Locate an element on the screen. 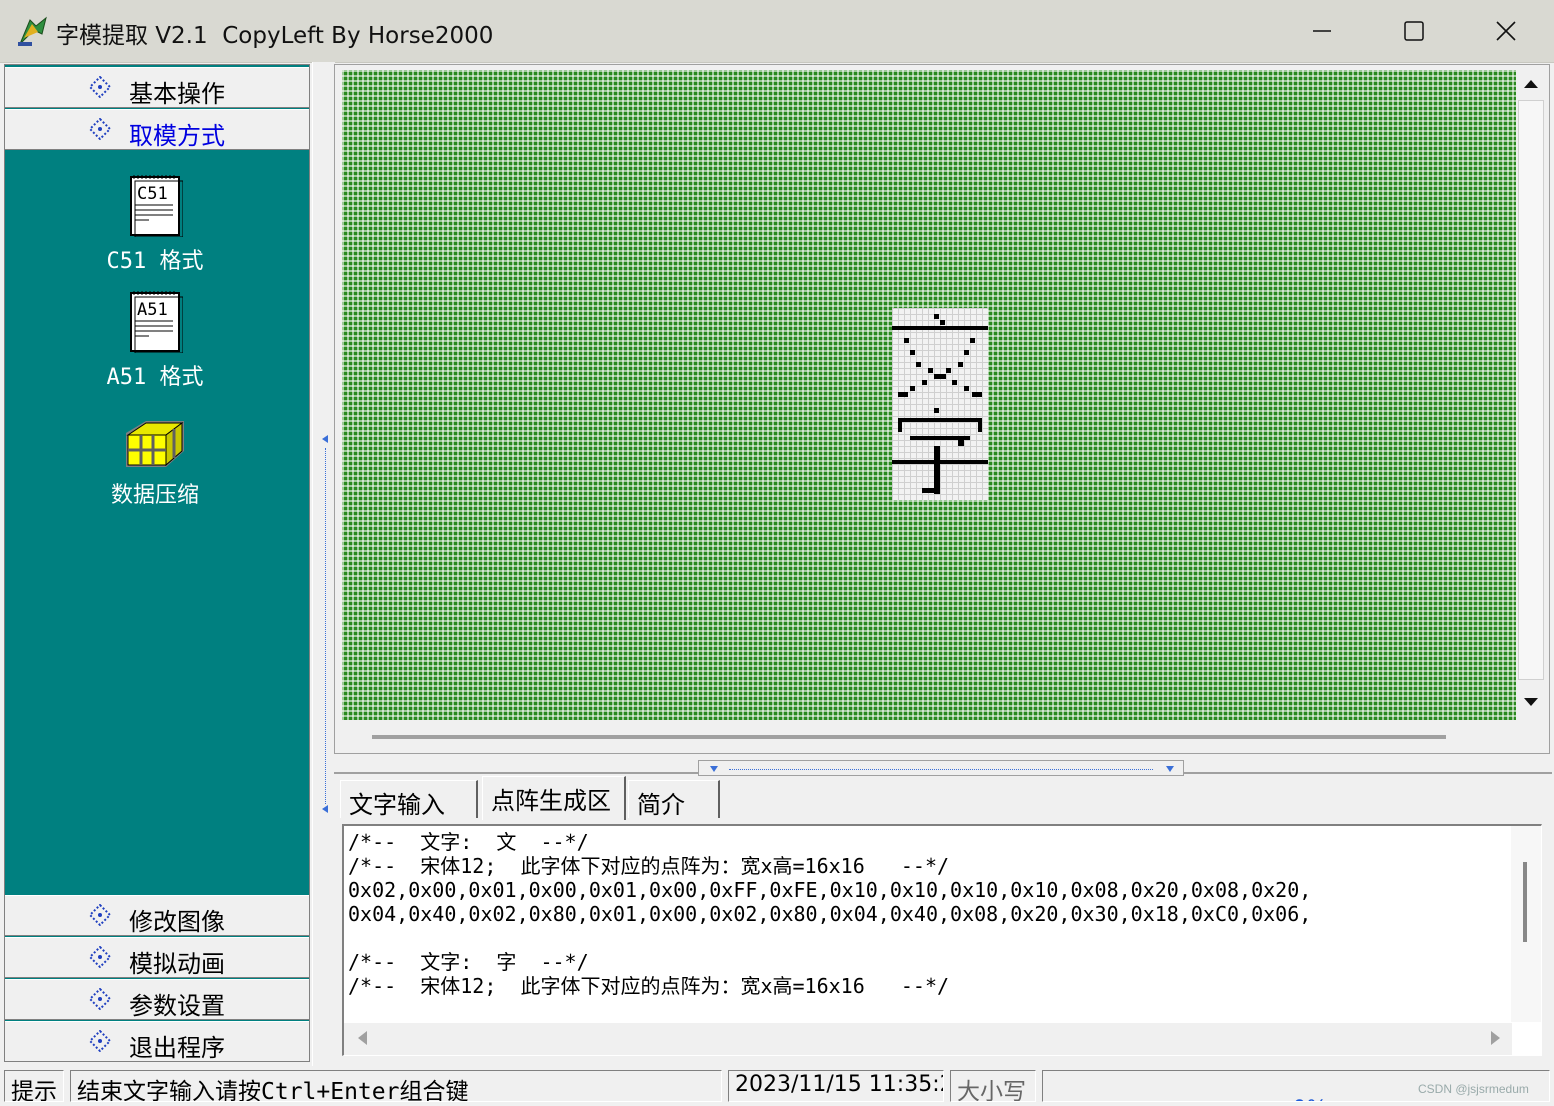 Image resolution: width=1554 pixels, height=1106 pixels. nav-label: 退出程序 is located at coordinates (177, 1048).